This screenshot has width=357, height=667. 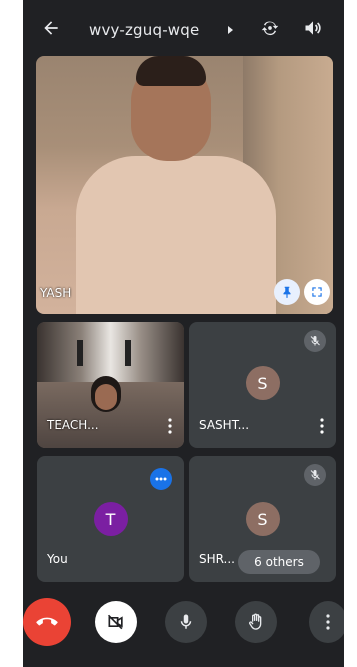 I want to click on others-count-pill: 6 others, so click(x=279, y=562).